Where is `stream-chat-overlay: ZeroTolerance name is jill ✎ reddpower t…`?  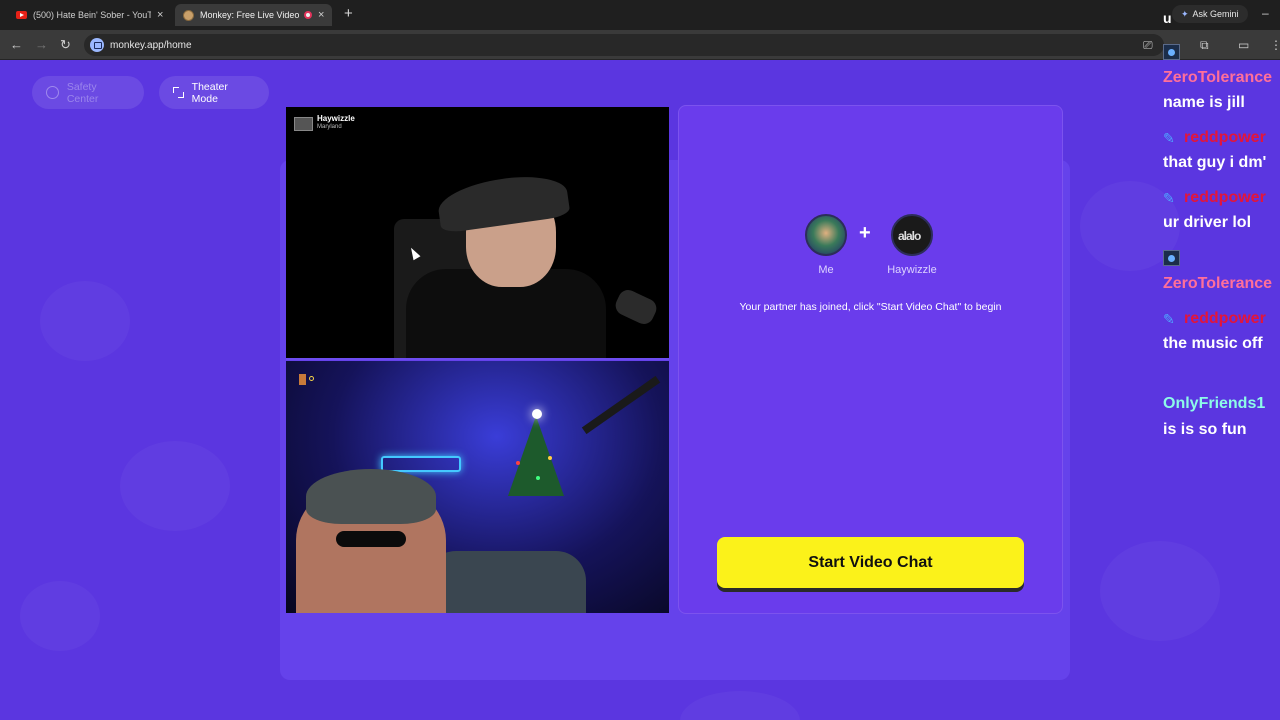 stream-chat-overlay: ZeroTolerance name is jill ✎ reddpower t… is located at coordinates (1219, 246).